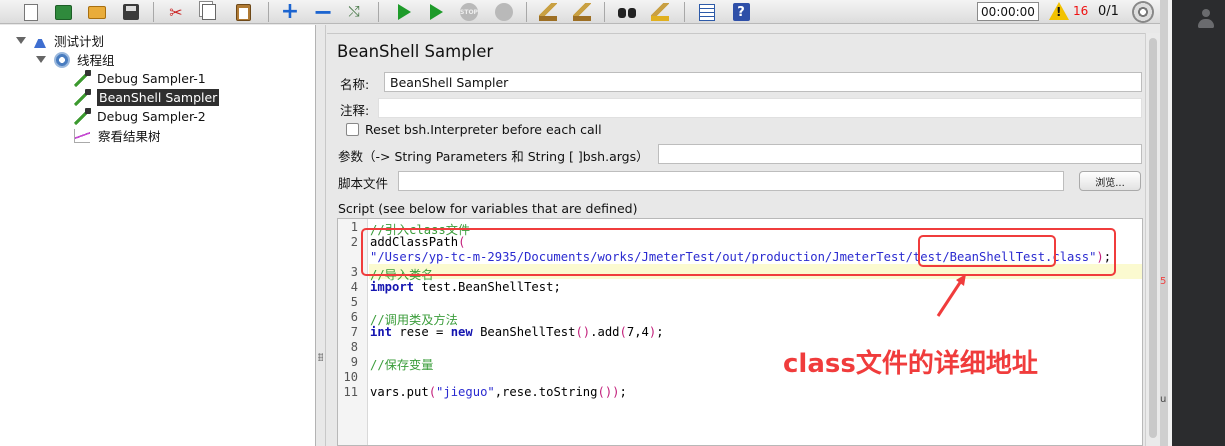 The width and height of the screenshot is (1225, 446). I want to click on tree-node-test-plan: 测试计划, so click(60, 40).